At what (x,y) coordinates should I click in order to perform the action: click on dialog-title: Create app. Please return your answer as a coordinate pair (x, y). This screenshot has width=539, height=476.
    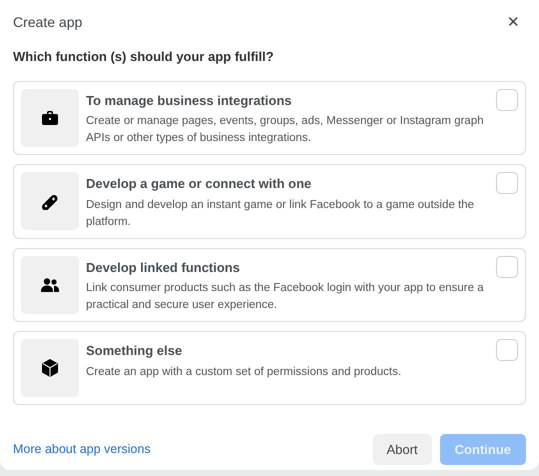
    Looking at the image, I should click on (47, 22).